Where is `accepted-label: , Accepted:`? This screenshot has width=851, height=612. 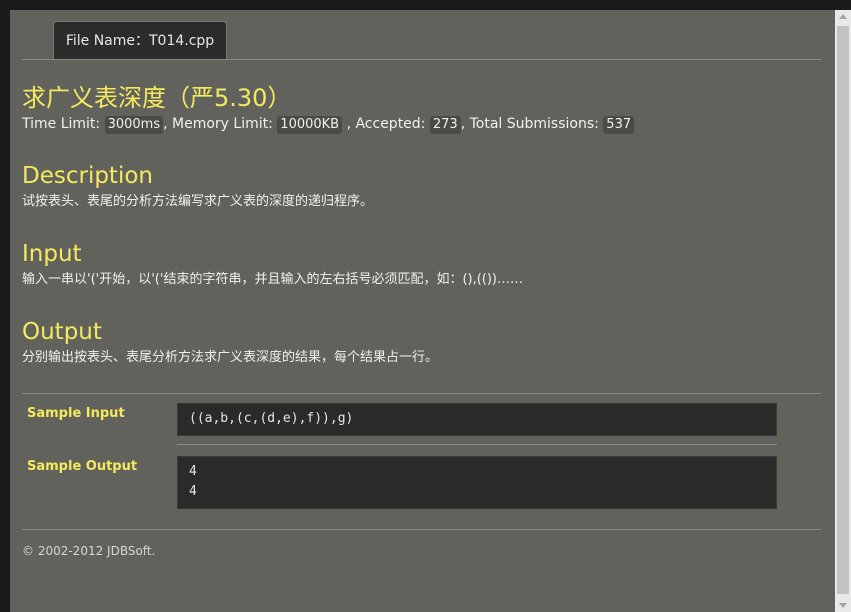 accepted-label: , Accepted: is located at coordinates (386, 124).